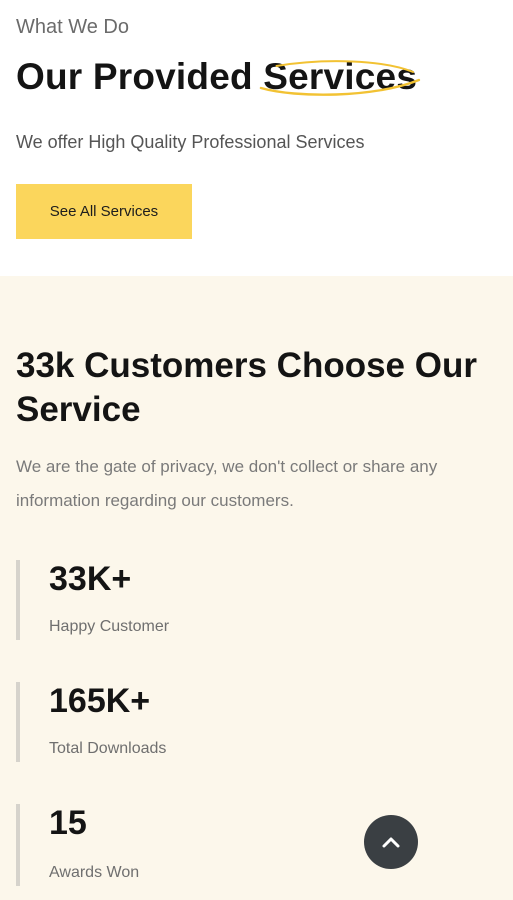 The image size is (513, 900). I want to click on title-highlight: Services, so click(340, 76).